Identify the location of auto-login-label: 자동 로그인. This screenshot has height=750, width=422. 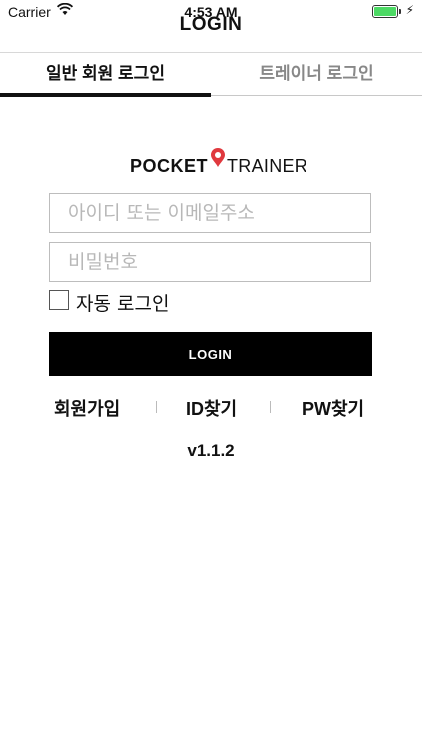
(123, 304).